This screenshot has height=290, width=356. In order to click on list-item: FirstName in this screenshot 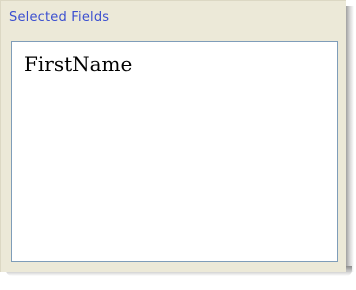, I will do `click(174, 59)`.